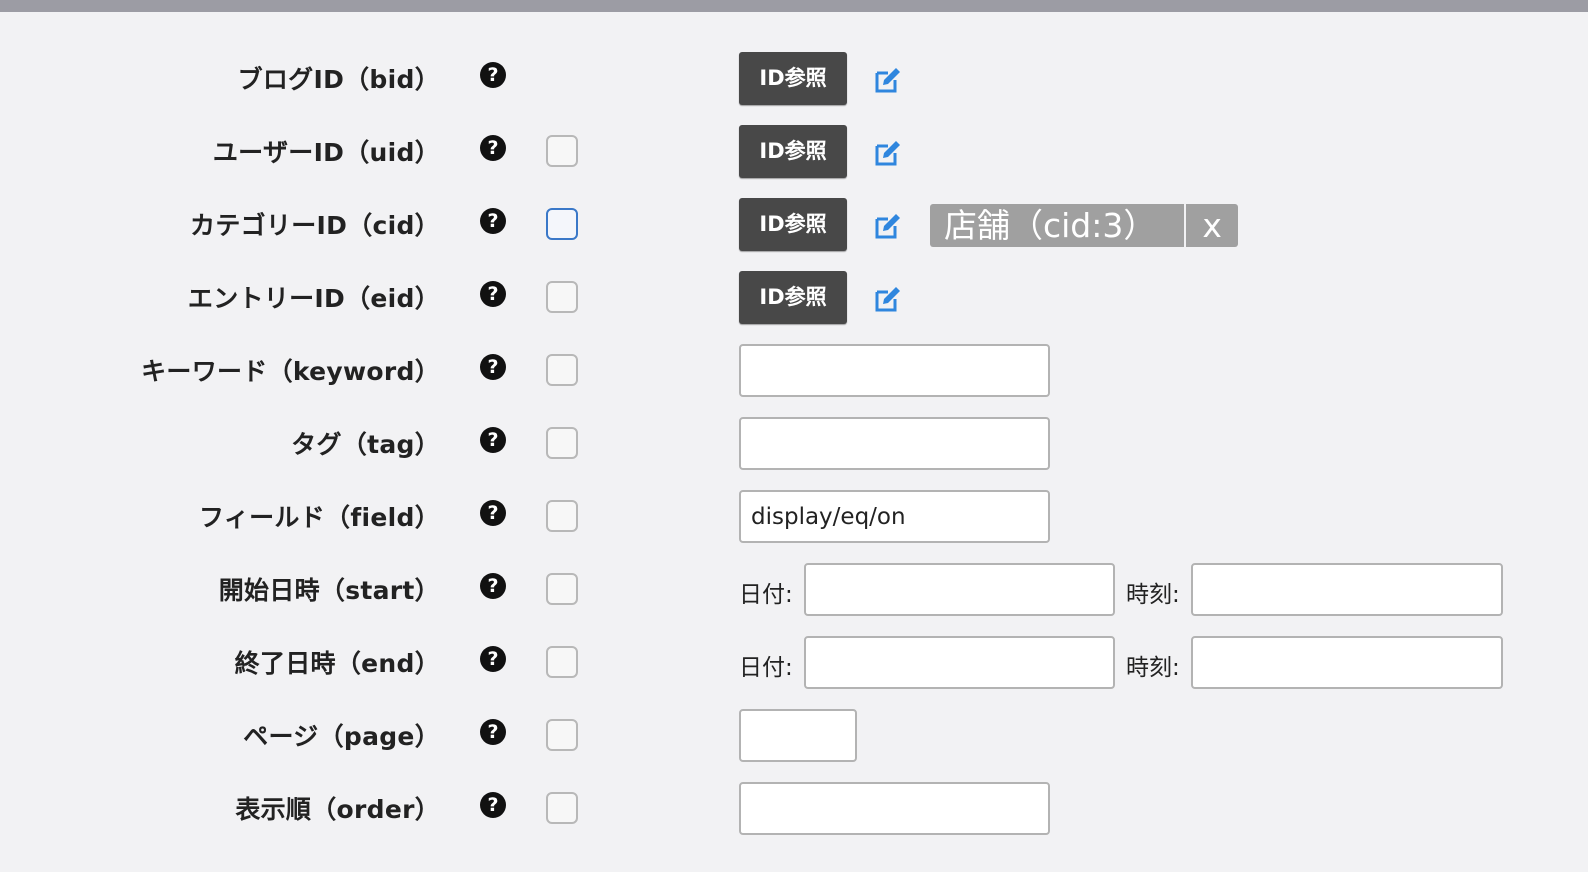 The height and width of the screenshot is (872, 1588). Describe the element at coordinates (959, 589) in the screenshot. I see `start-date-input` at that location.